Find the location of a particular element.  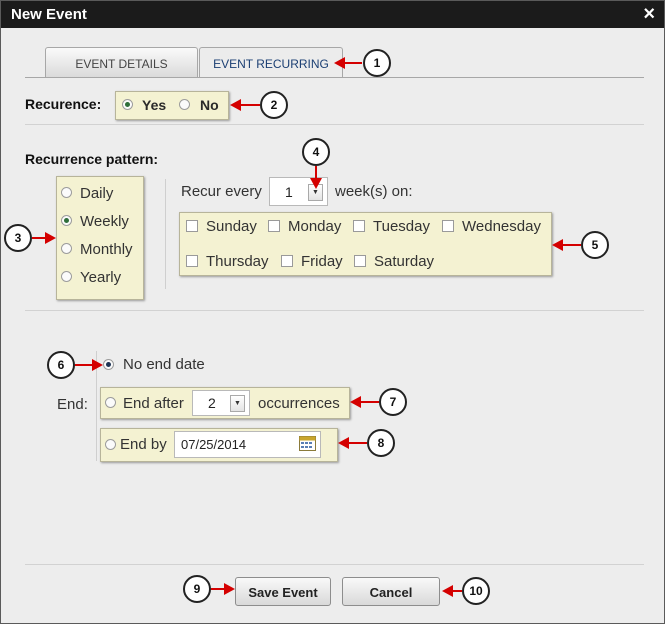

wednesday-label: Wednesday is located at coordinates (501, 226).